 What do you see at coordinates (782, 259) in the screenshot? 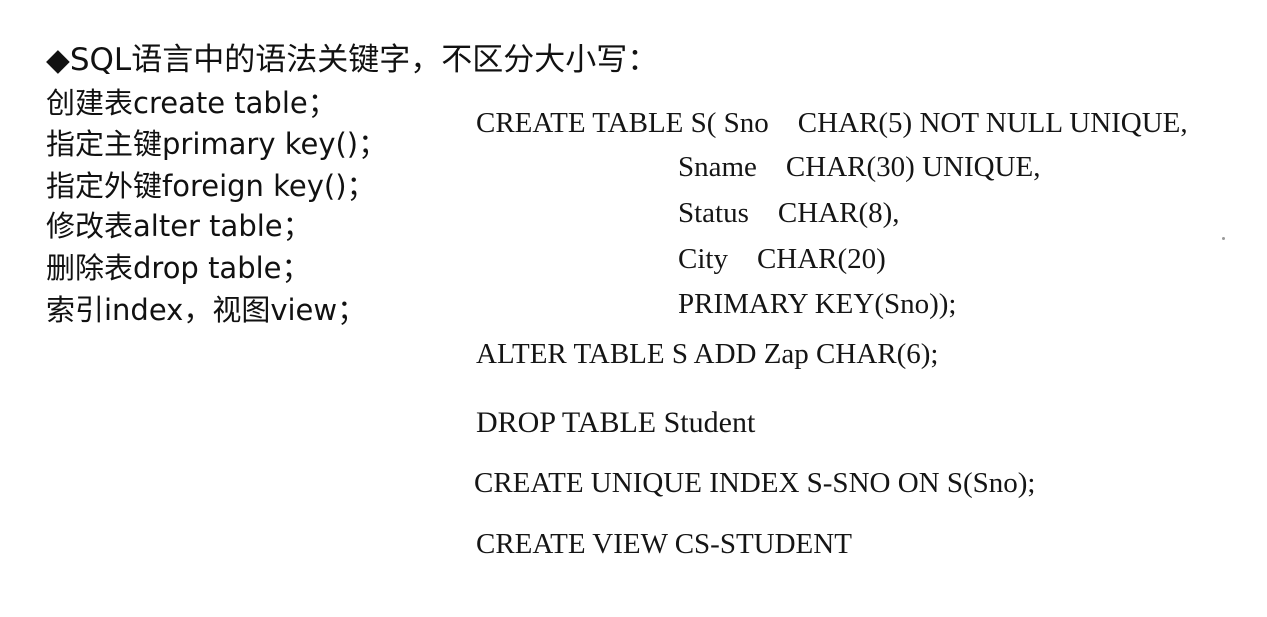
I see `sql-create-table-line-4: City CHAR(20)` at bounding box center [782, 259].